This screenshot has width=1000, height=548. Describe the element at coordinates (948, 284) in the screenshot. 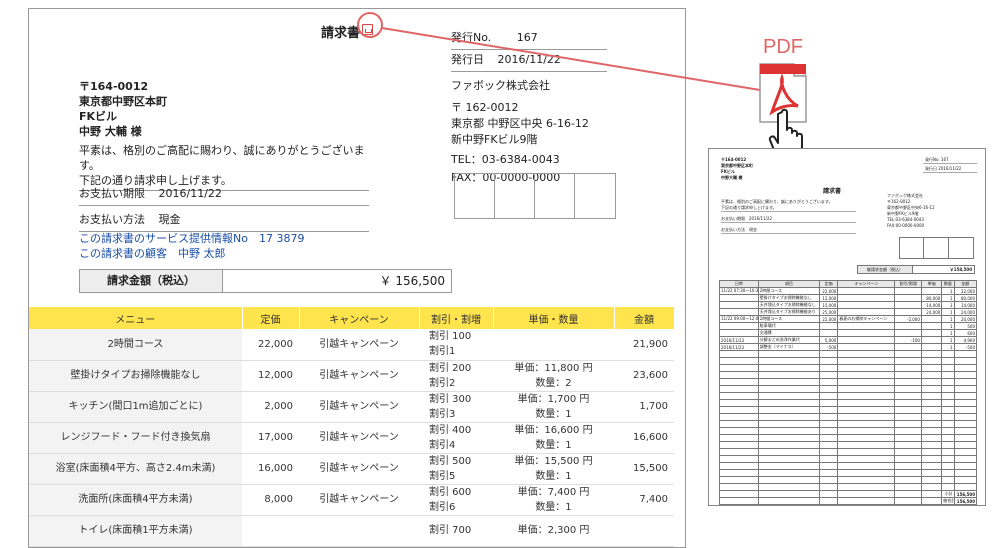

I see `thumb-col-header: 数量` at that location.